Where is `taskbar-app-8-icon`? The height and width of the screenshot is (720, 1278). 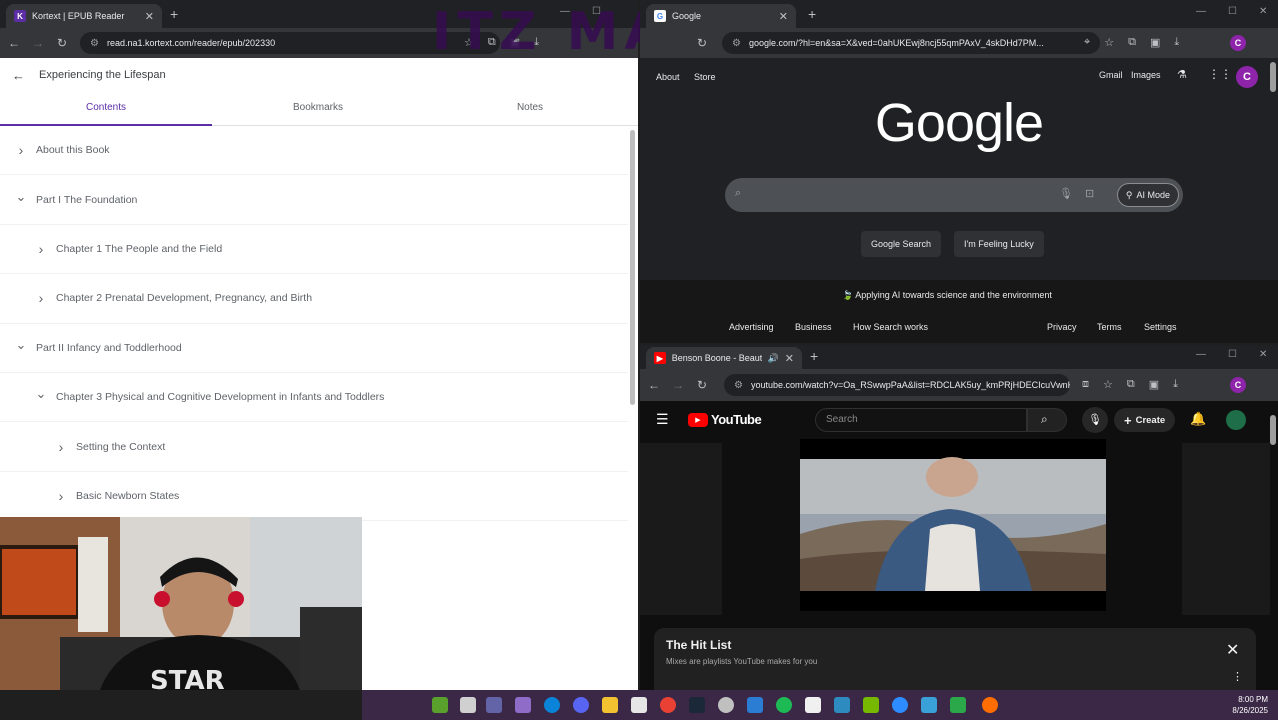
taskbar-app-8-icon is located at coordinates (639, 705).